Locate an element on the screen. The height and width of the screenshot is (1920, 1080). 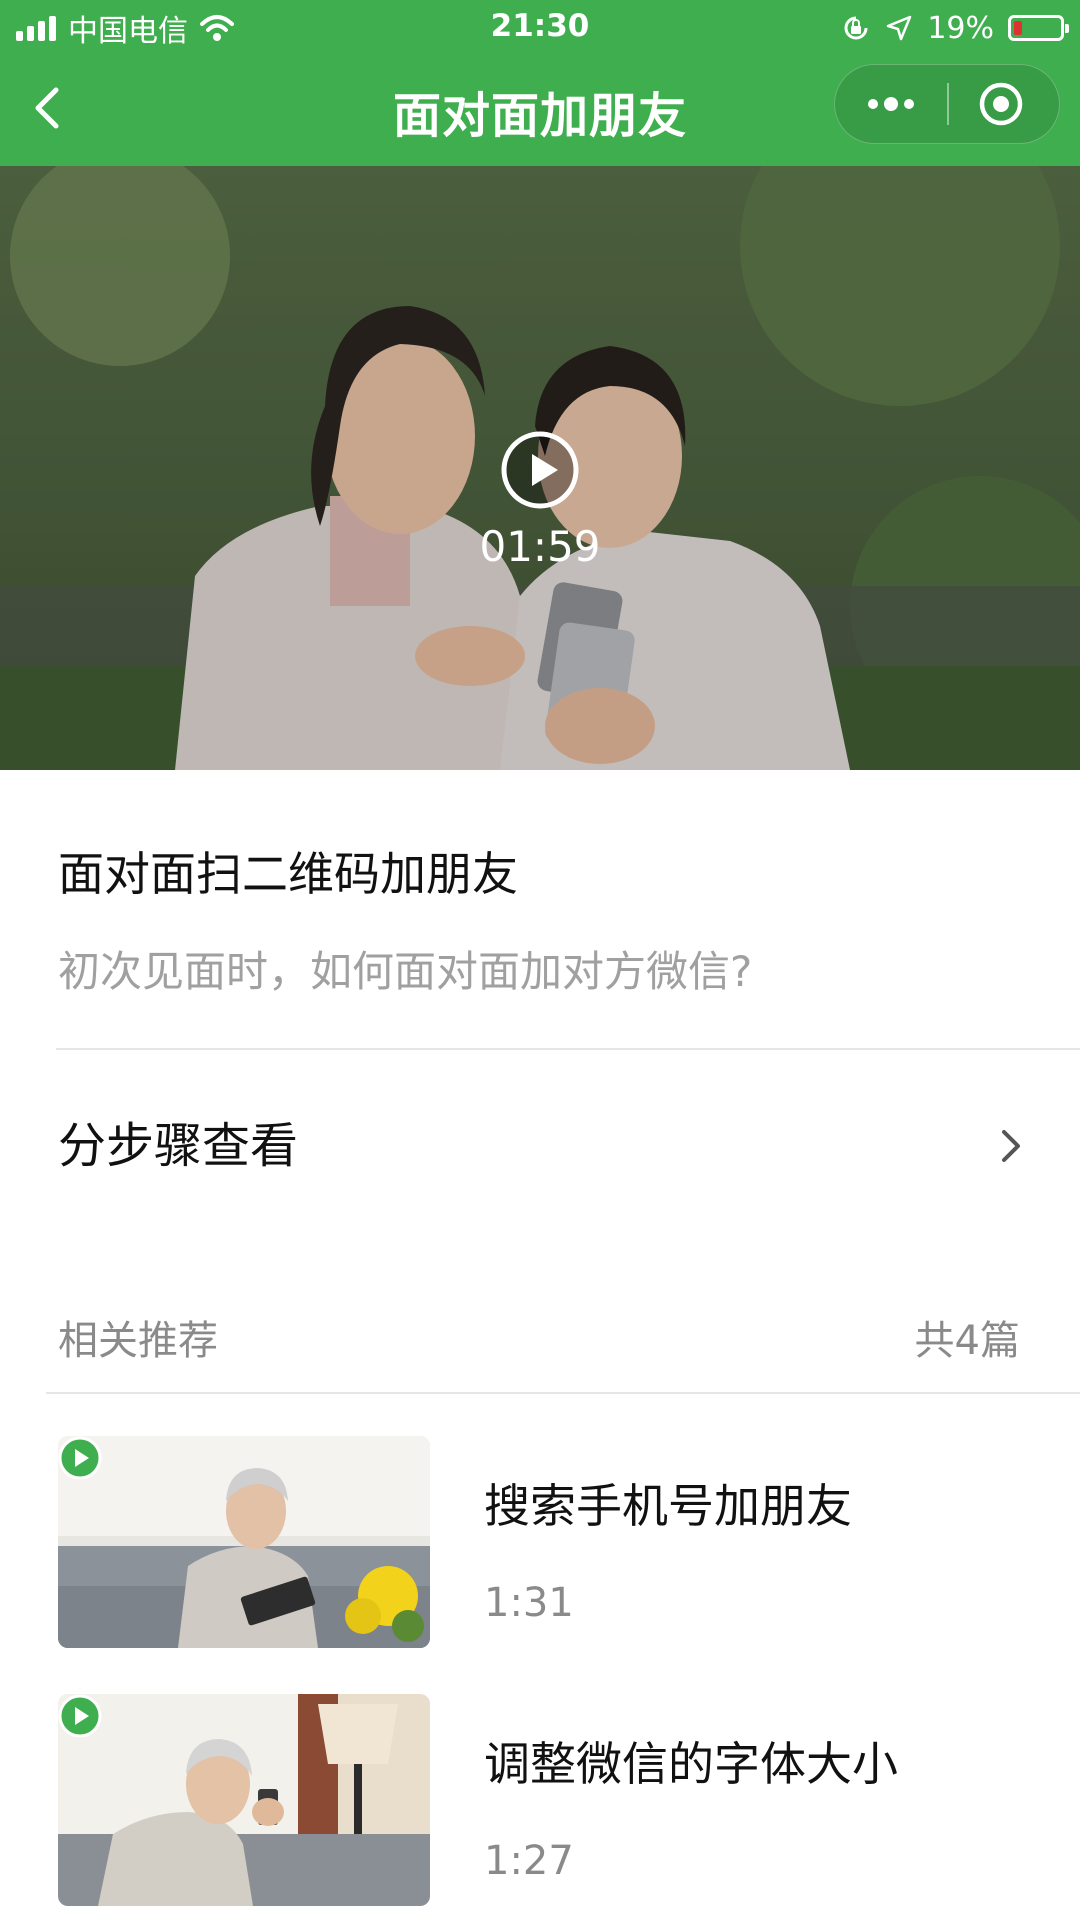
rotation-lock-icon is located at coordinates (856, 28).